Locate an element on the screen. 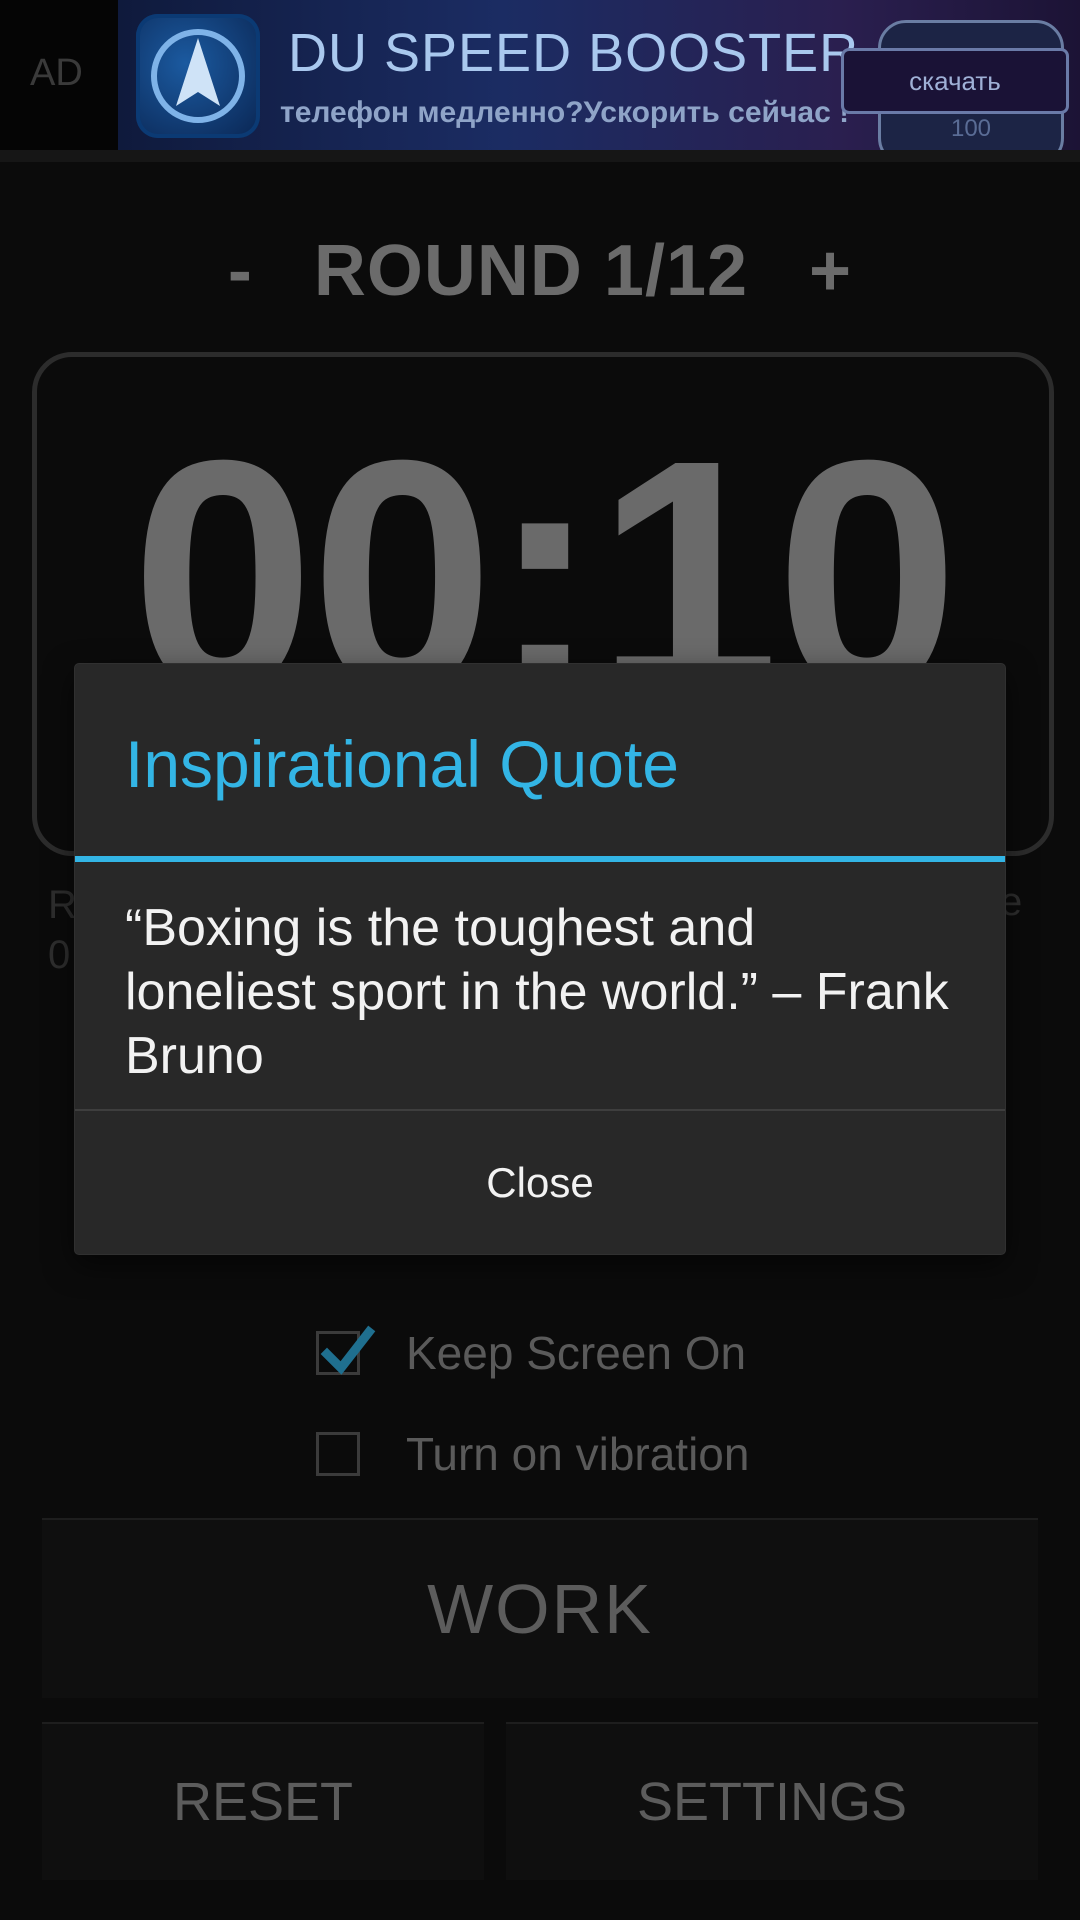  round-selector: - ROUND 1/12 + is located at coordinates (540, 271).